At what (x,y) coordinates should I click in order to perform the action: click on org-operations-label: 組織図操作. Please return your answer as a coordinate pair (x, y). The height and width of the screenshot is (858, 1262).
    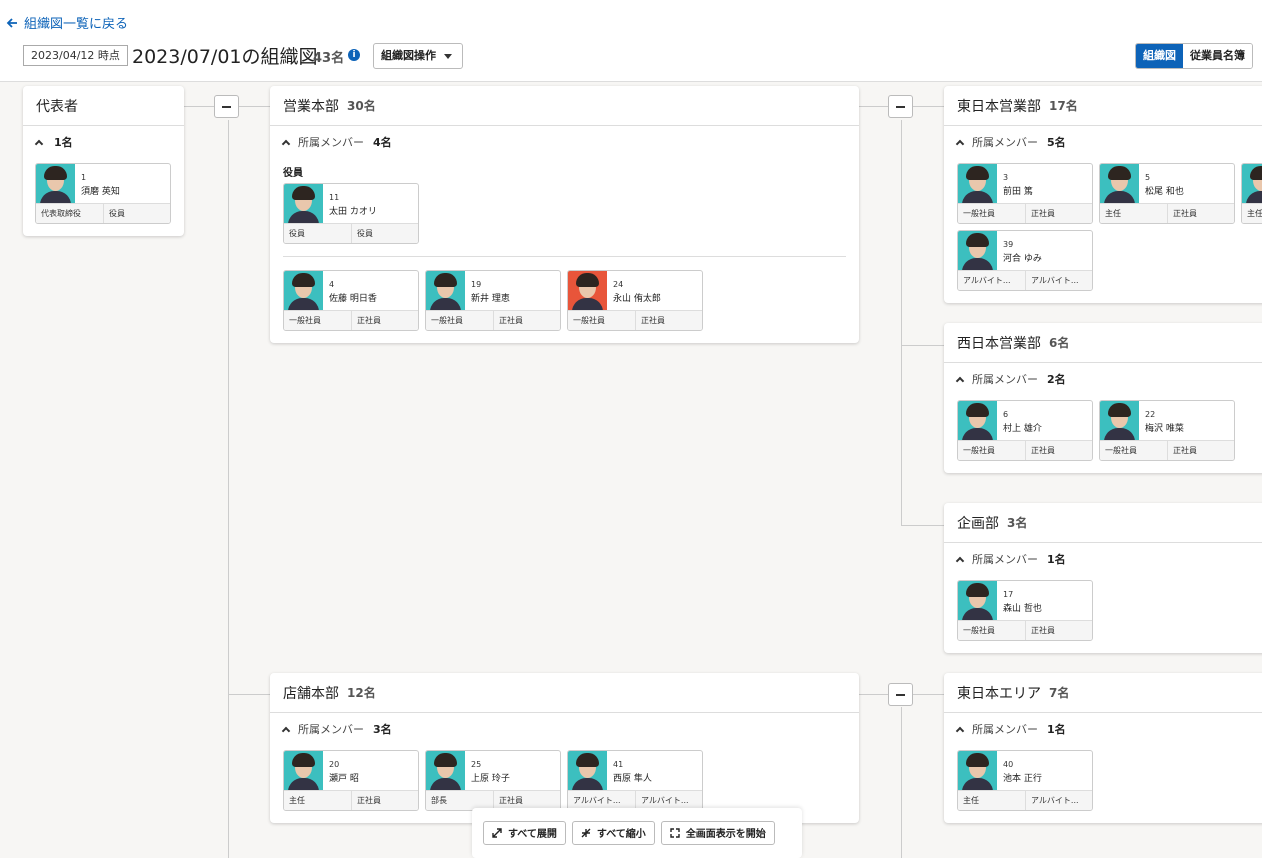
    Looking at the image, I should click on (408, 55).